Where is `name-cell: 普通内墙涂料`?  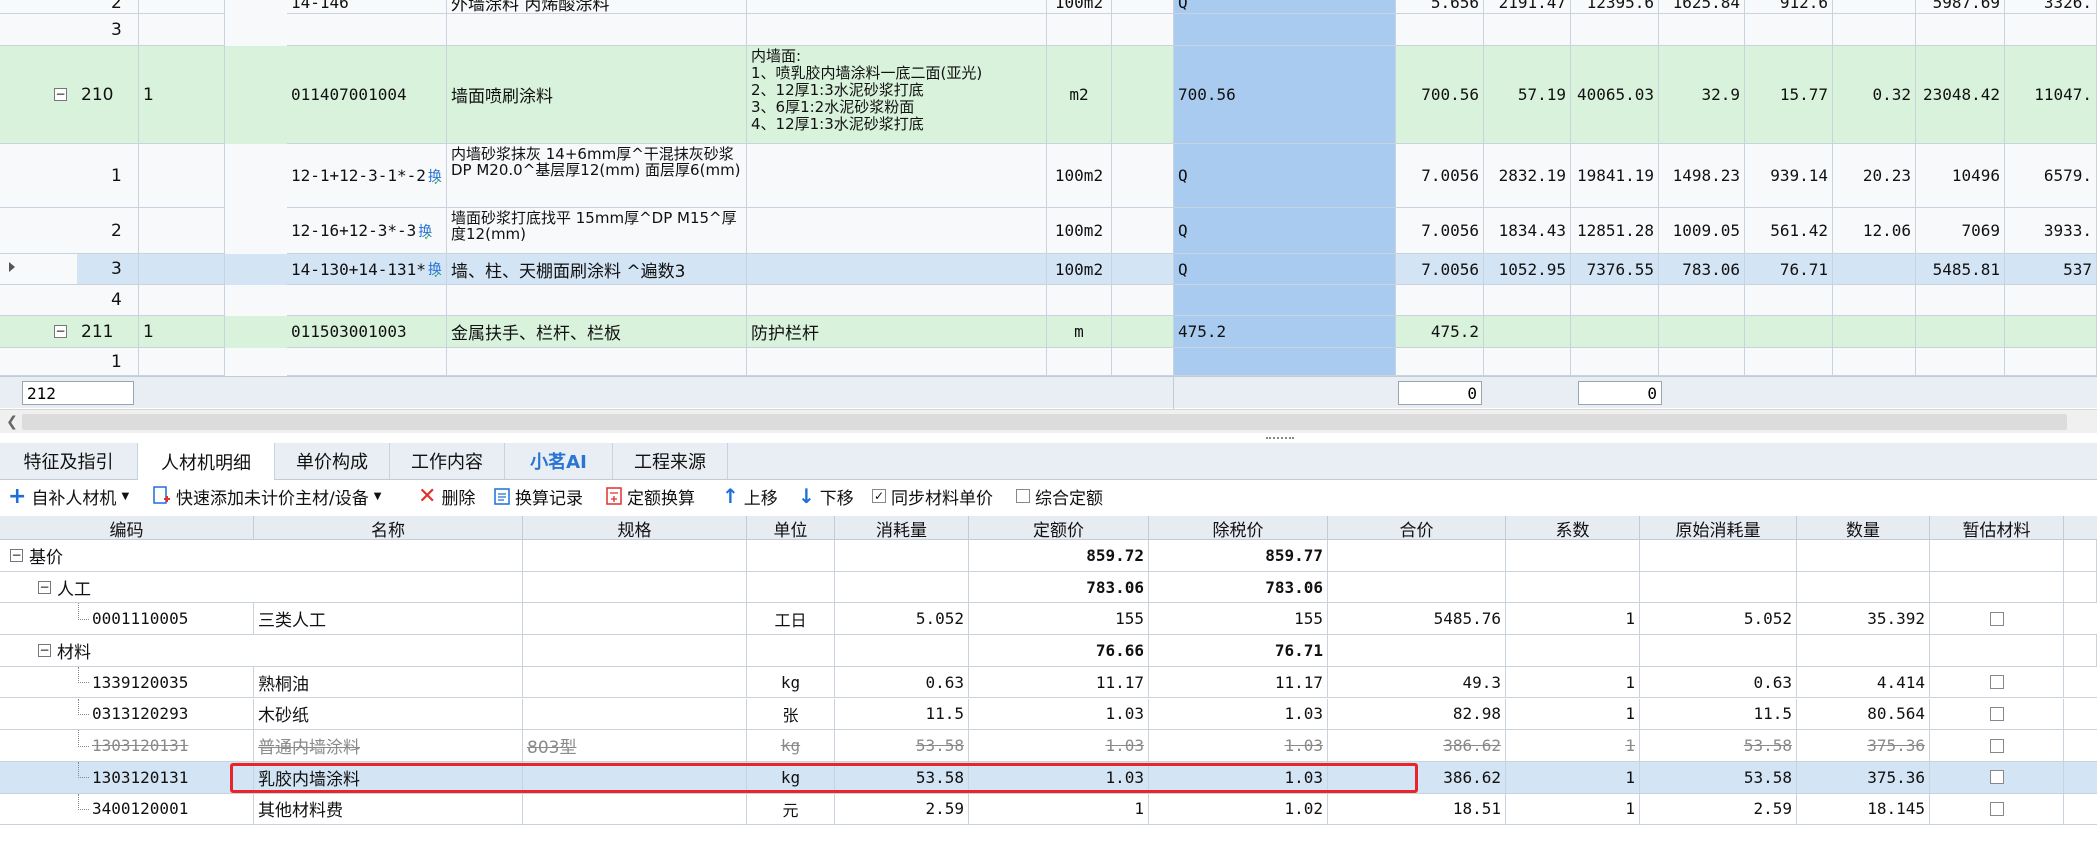 name-cell: 普通内墙涂料 is located at coordinates (388, 746).